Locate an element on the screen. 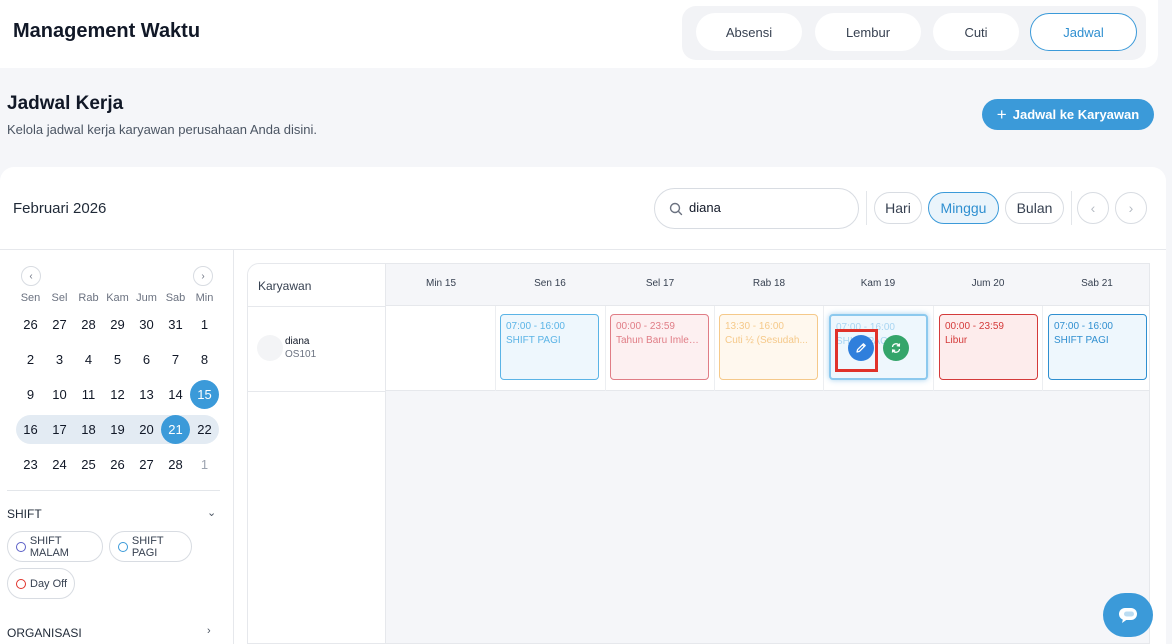 The image size is (1172, 644). mini-cal-prev-button: ‹ is located at coordinates (31, 276).